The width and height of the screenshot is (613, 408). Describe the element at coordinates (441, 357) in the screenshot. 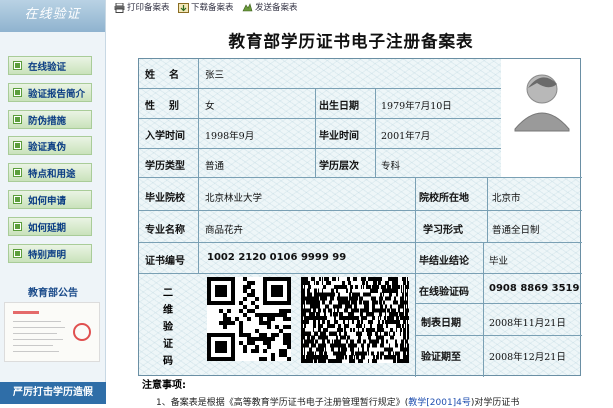

I see `expire-label: 验证期至` at that location.